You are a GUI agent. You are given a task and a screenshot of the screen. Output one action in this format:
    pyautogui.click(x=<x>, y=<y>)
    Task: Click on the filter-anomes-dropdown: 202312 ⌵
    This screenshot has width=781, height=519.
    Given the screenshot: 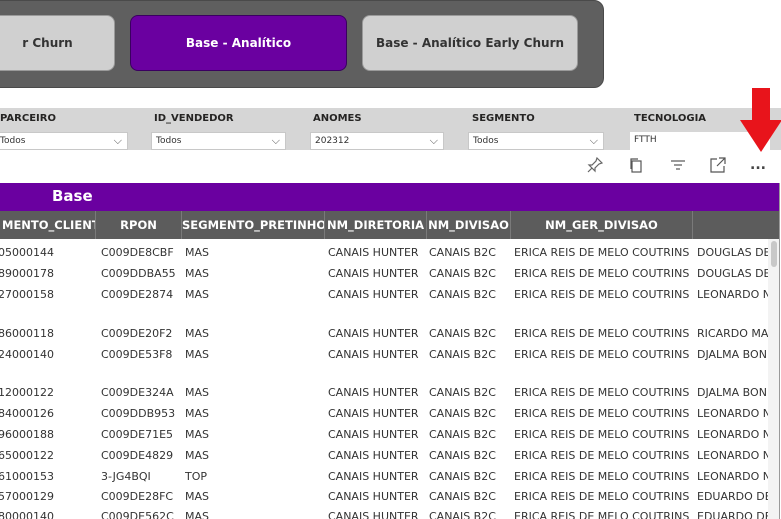 What is the action you would take?
    pyautogui.click(x=377, y=141)
    